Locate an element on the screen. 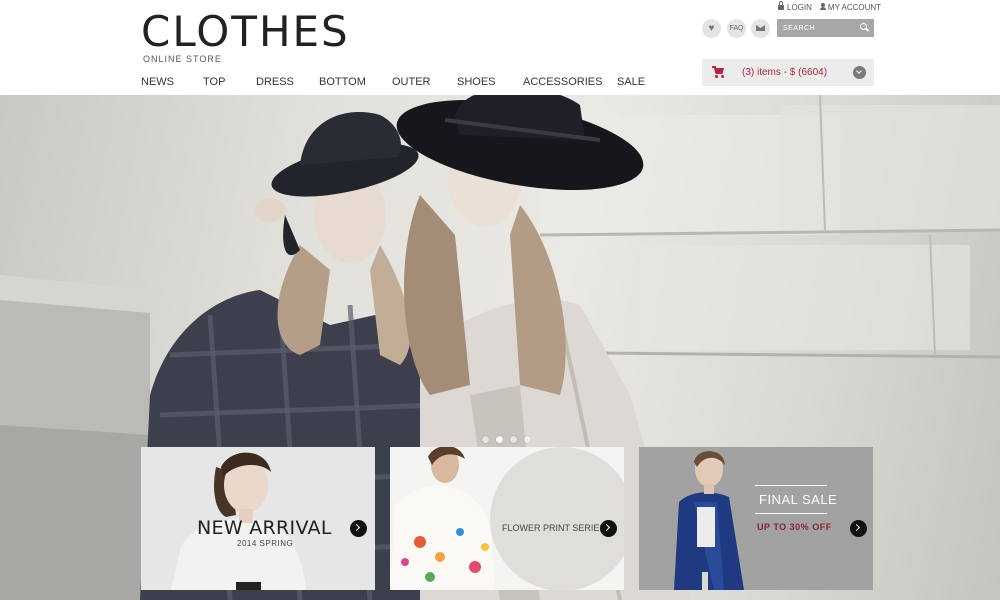 This screenshot has height=600, width=1000. promo-flower-print-image is located at coordinates (507, 518).